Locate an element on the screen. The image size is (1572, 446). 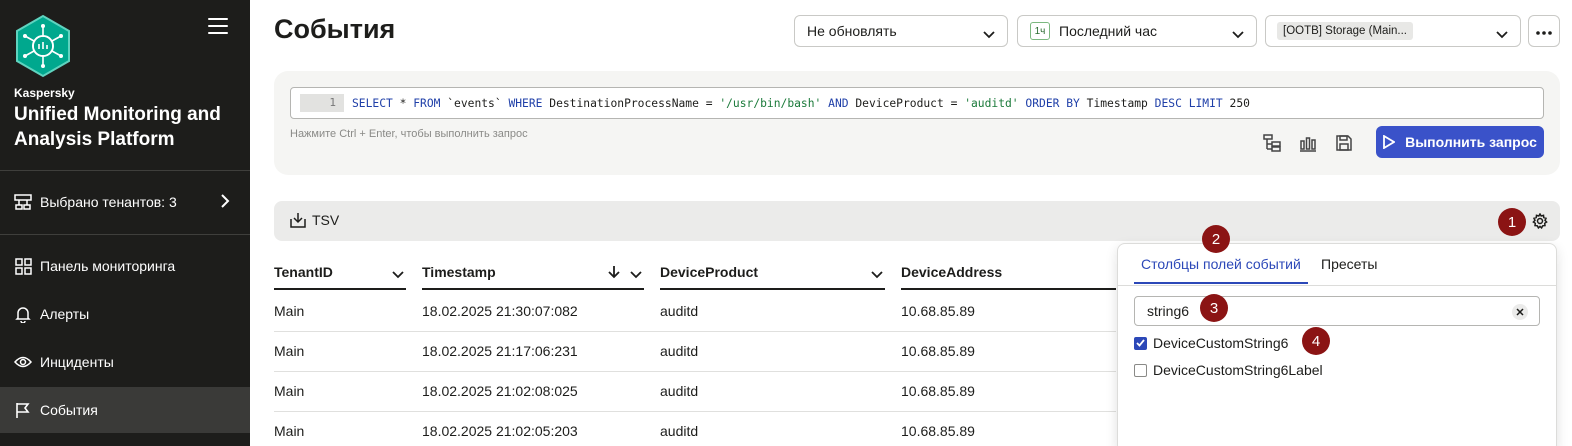
nav-item-label: Панель мониторинга is located at coordinates (108, 266).